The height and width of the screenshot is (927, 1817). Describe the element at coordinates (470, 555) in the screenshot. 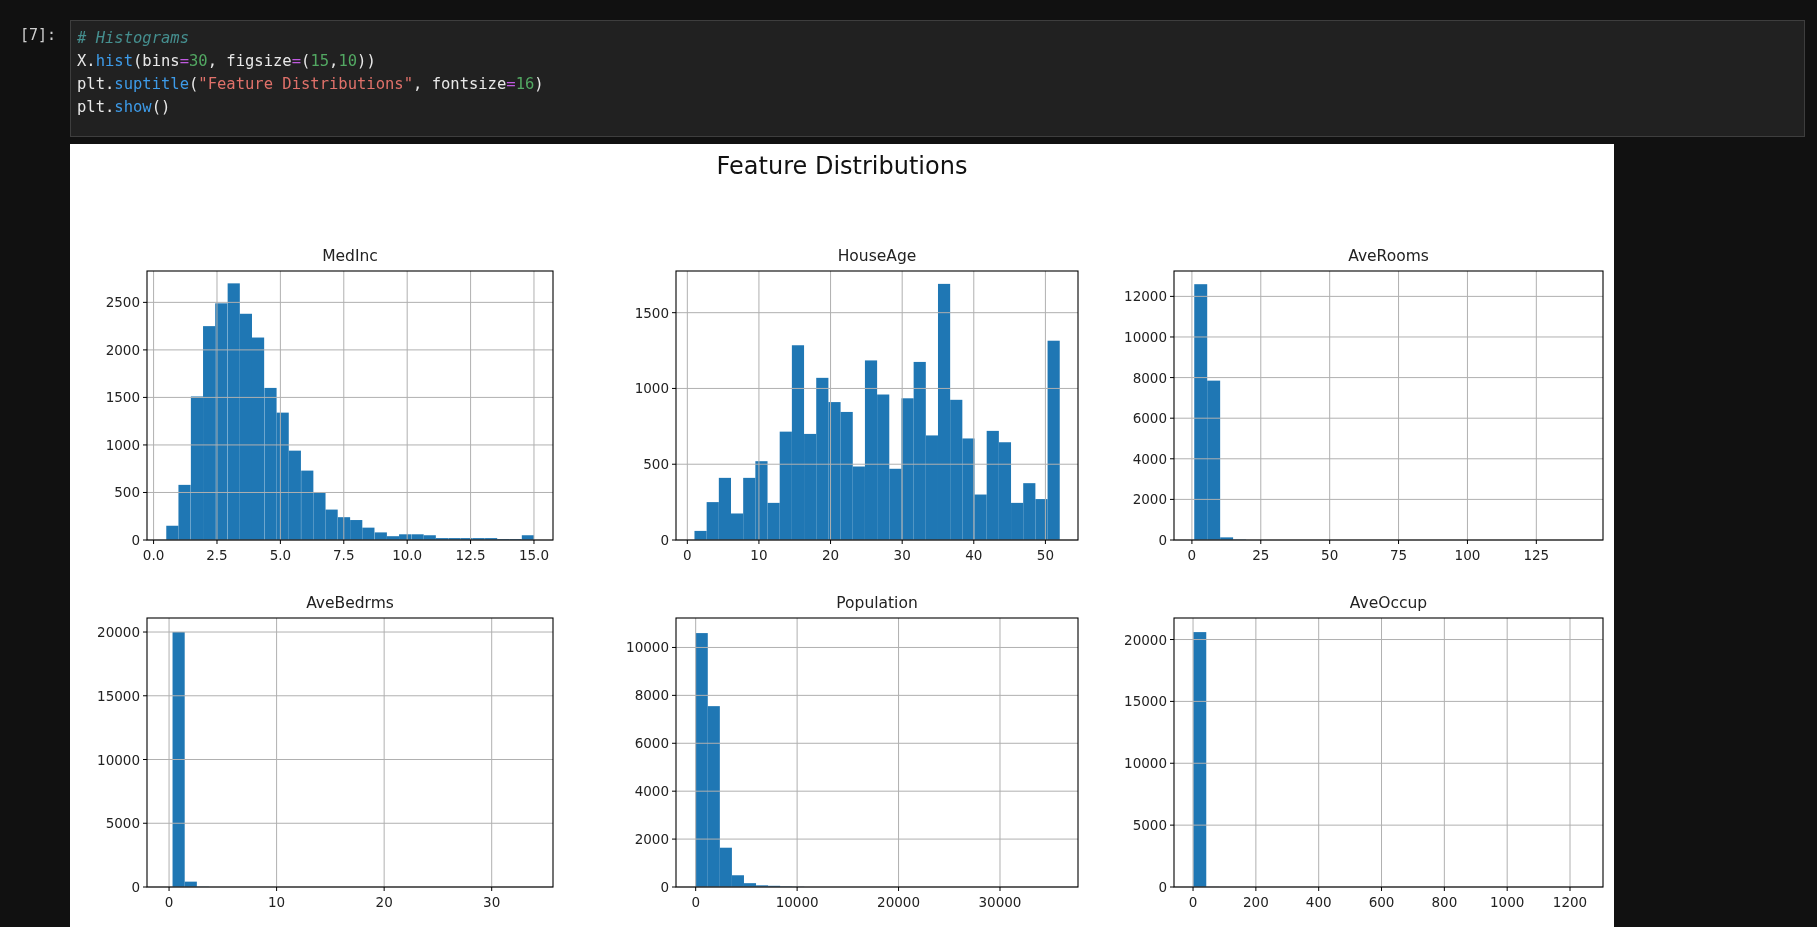

I see `x-tick-label: 12.5` at that location.